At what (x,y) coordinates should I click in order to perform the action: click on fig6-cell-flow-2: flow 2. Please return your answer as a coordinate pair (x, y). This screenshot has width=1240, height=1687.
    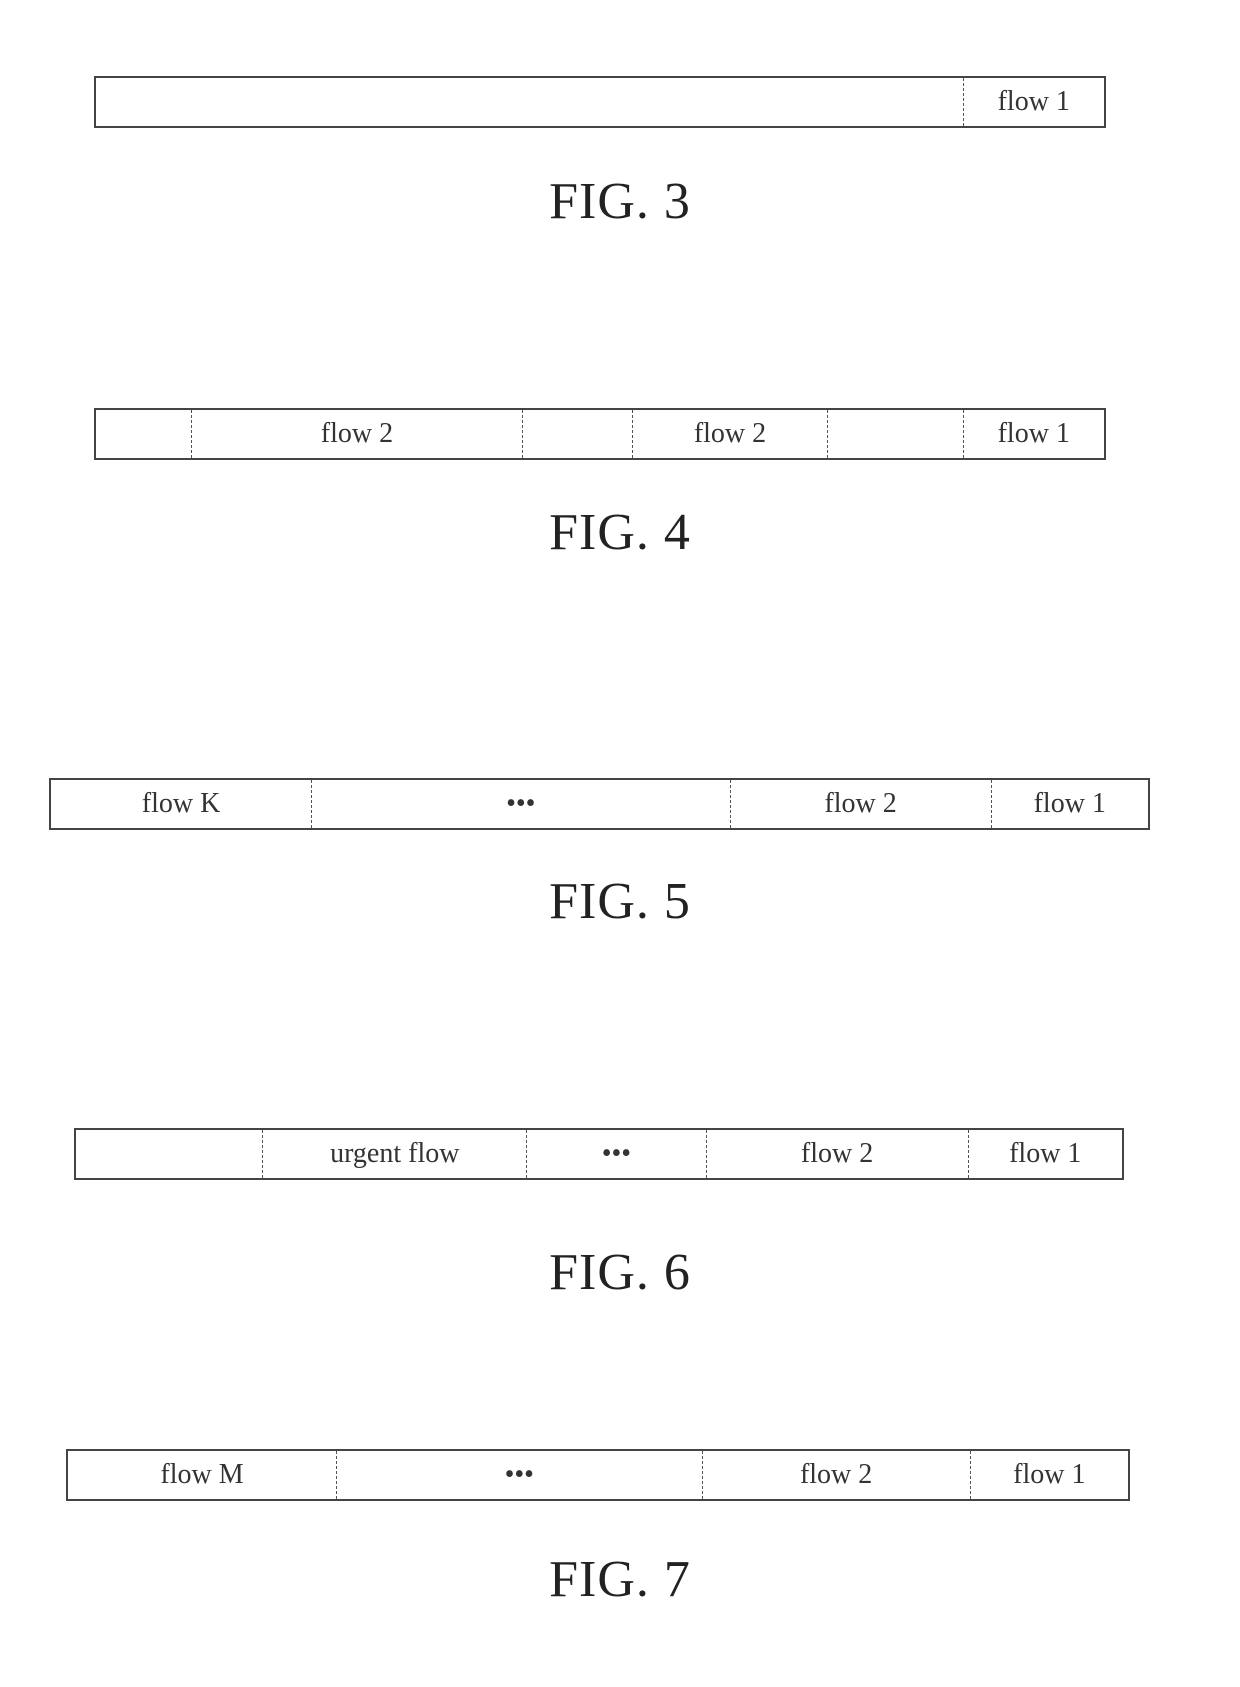
    Looking at the image, I should click on (838, 1154).